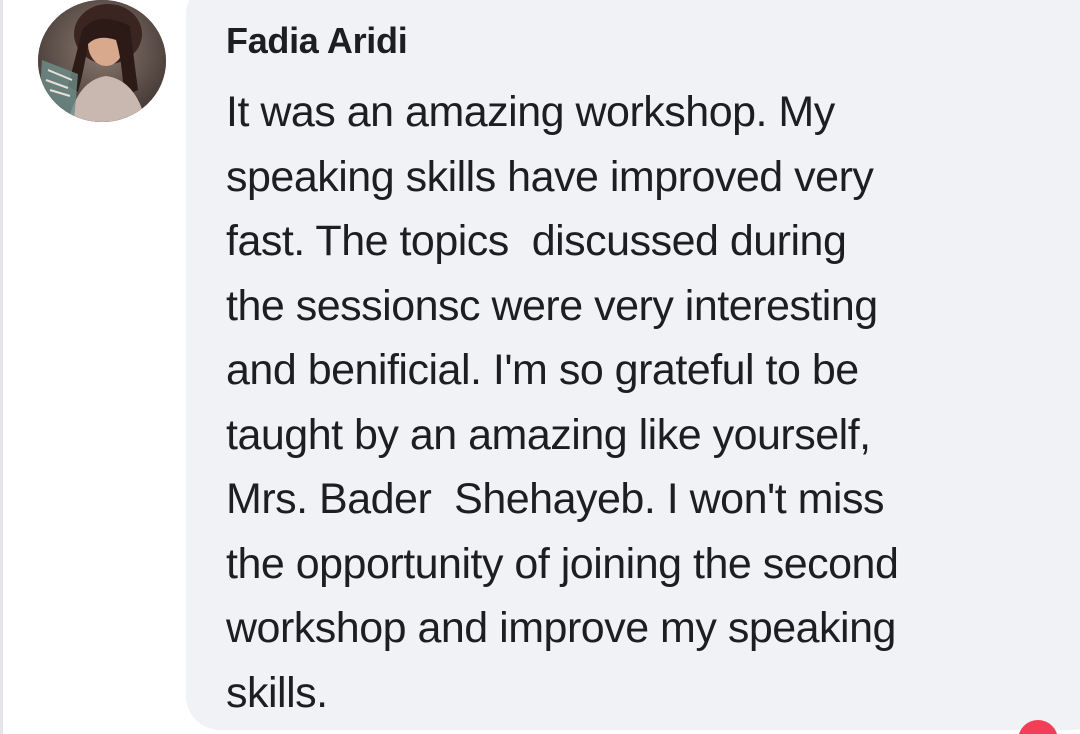  What do you see at coordinates (562, 563) in the screenshot?
I see `comment-line: the opportunity of joining the second` at bounding box center [562, 563].